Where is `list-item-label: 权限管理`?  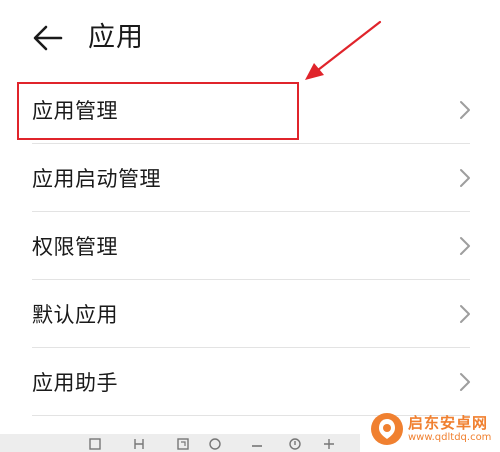 list-item-label: 权限管理 is located at coordinates (75, 247).